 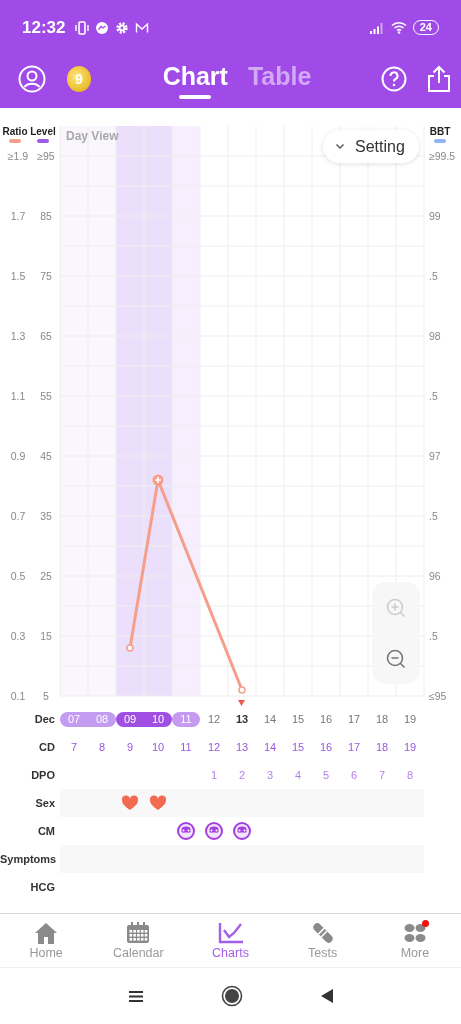 What do you see at coordinates (46, 156) in the screenshot?
I see `axis-label: ≥95` at bounding box center [46, 156].